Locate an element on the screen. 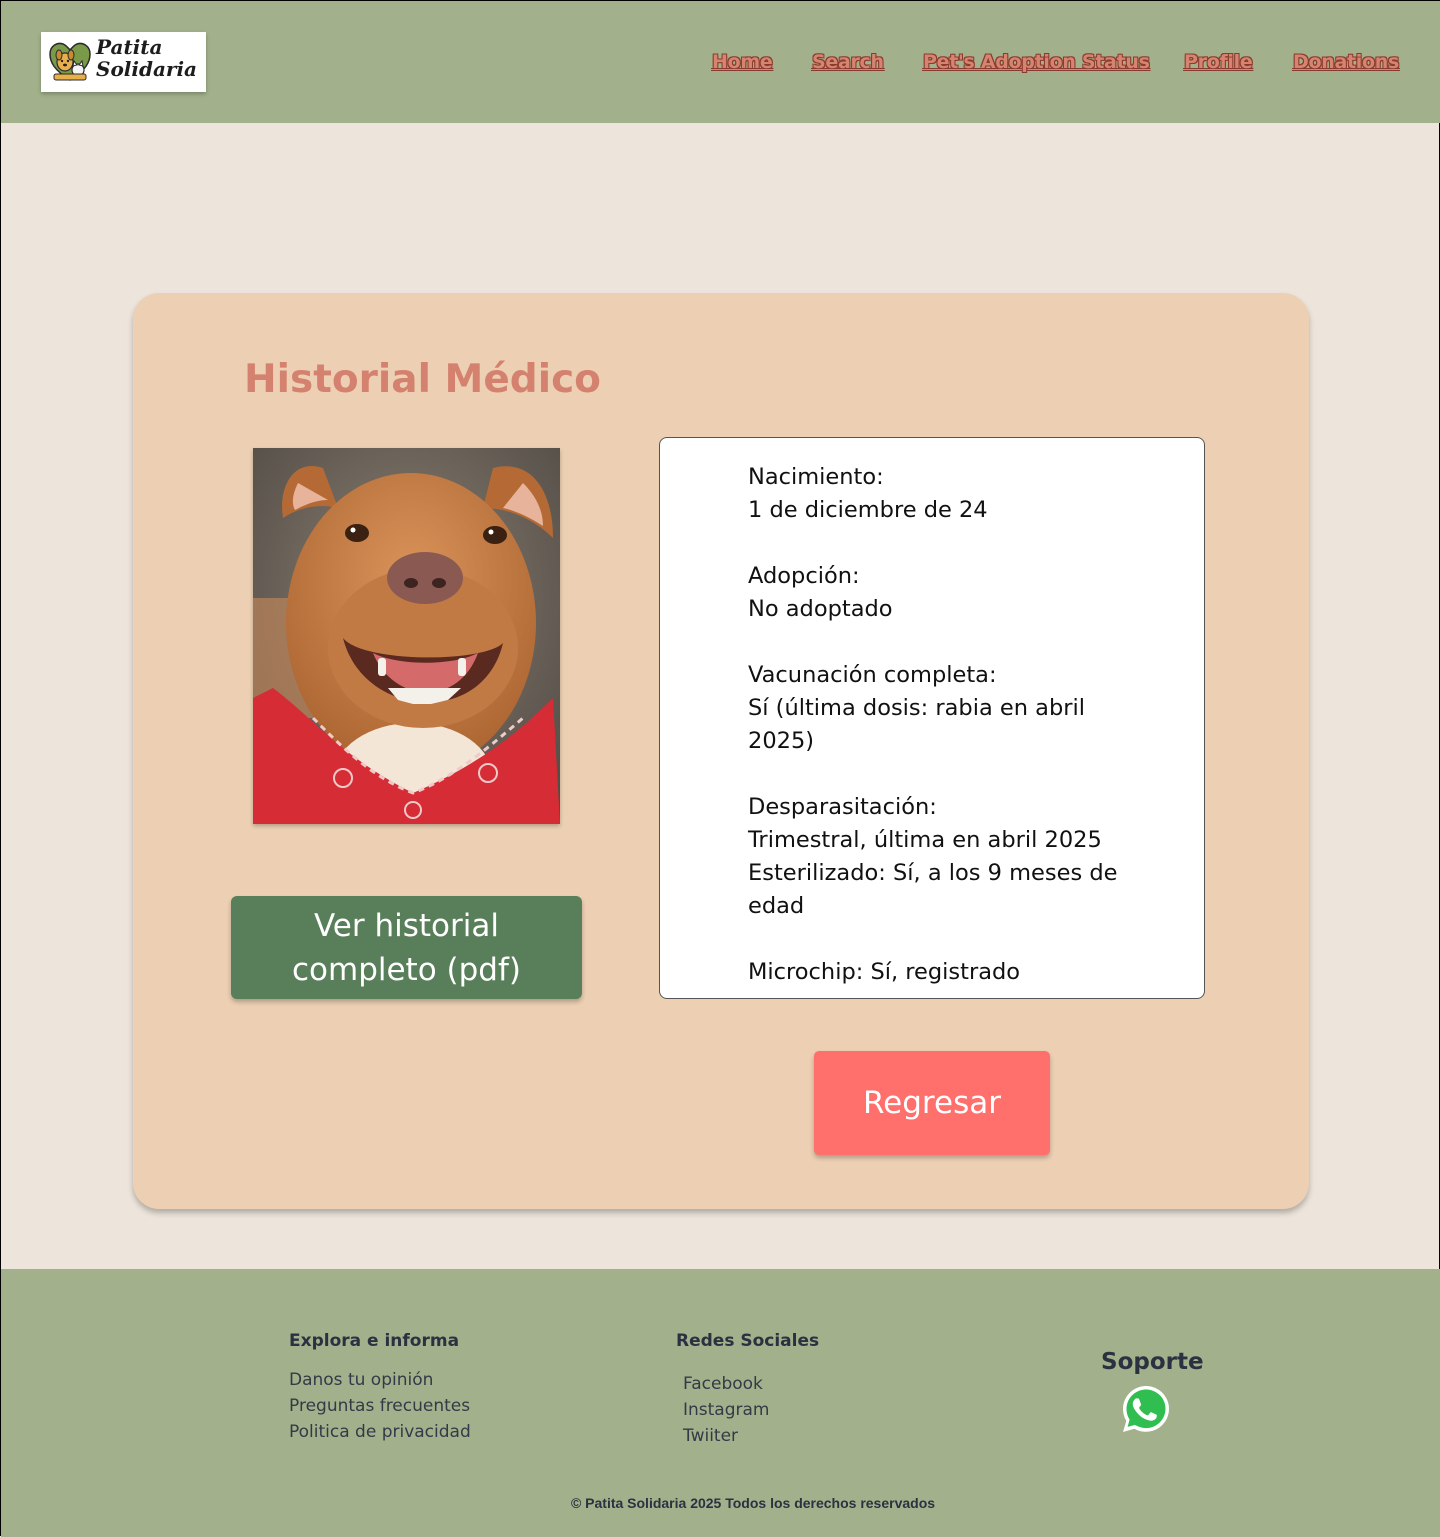  footer-support-title: Soporte is located at coordinates (1152, 1362).